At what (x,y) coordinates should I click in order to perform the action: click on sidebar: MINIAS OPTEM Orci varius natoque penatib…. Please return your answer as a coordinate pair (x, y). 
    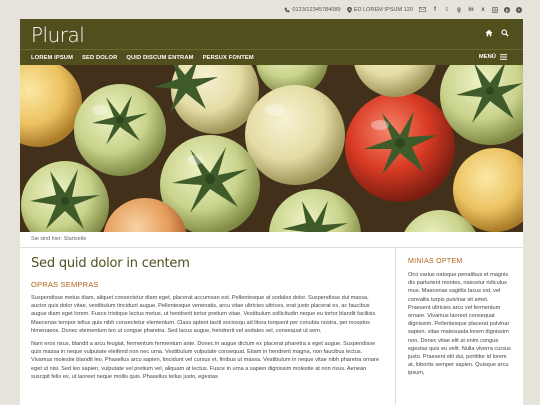
    Looking at the image, I should click on (460, 318).